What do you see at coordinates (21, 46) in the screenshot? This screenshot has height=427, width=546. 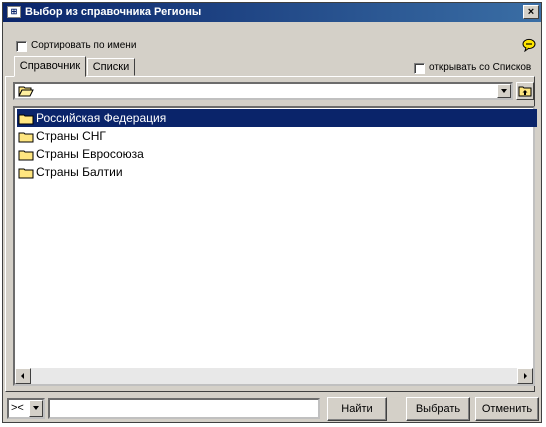 I see `sort-by-name-checkbox` at bounding box center [21, 46].